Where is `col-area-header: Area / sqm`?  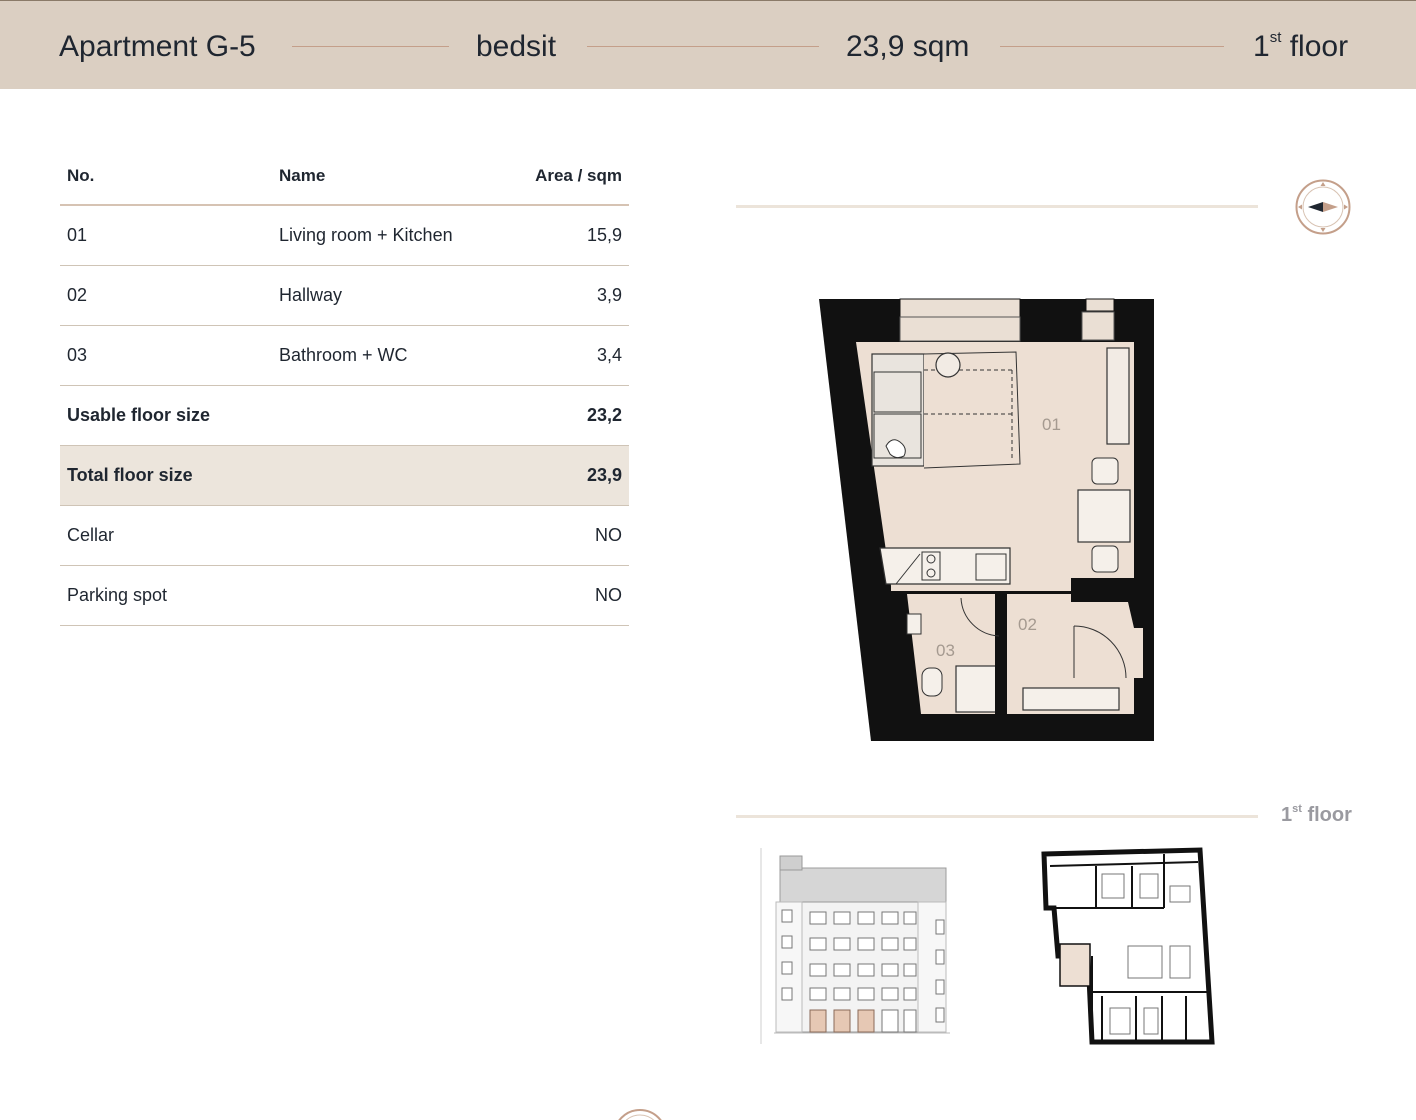
col-area-header: Area / sqm is located at coordinates (578, 175).